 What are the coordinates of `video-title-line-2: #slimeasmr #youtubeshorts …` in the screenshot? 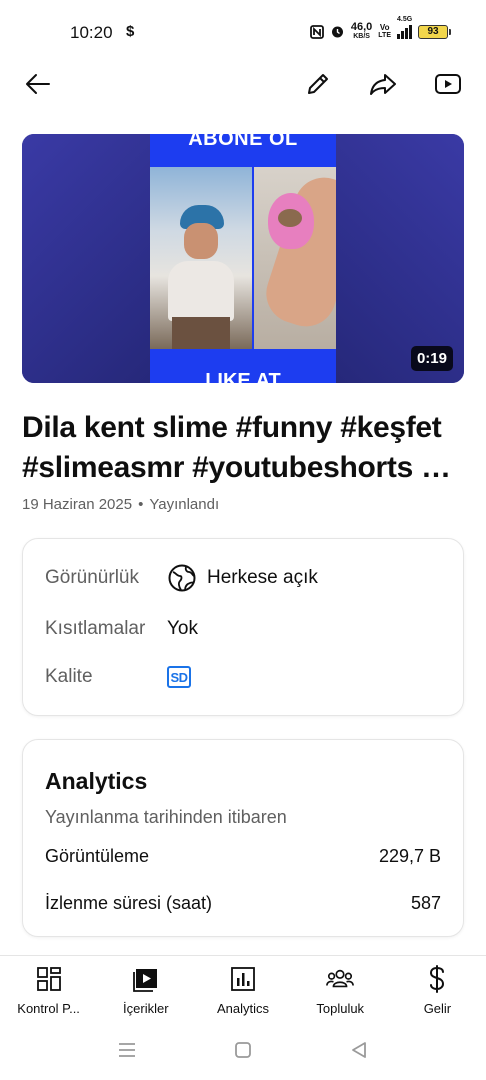 It's located at (236, 467).